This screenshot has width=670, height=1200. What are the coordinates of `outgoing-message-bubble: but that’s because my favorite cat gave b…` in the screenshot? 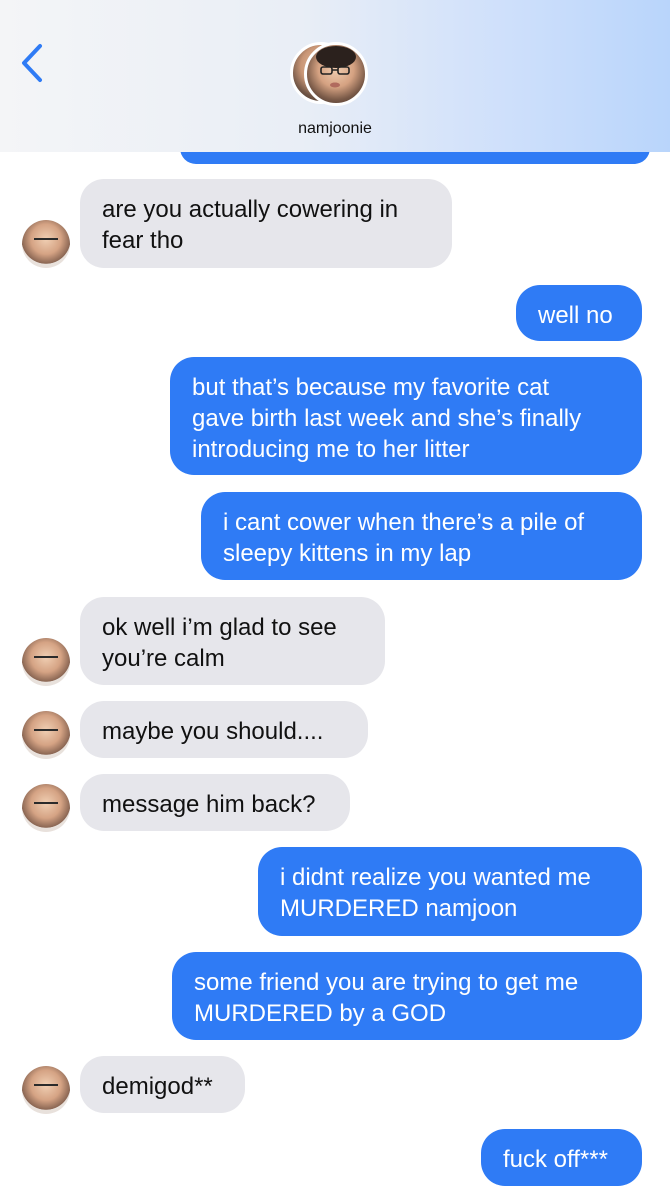 It's located at (406, 416).